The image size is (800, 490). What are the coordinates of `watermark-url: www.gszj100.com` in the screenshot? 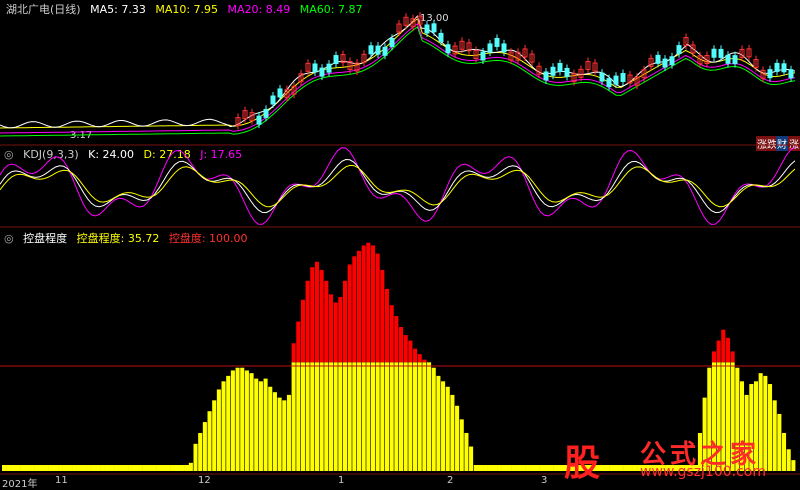 It's located at (703, 472).